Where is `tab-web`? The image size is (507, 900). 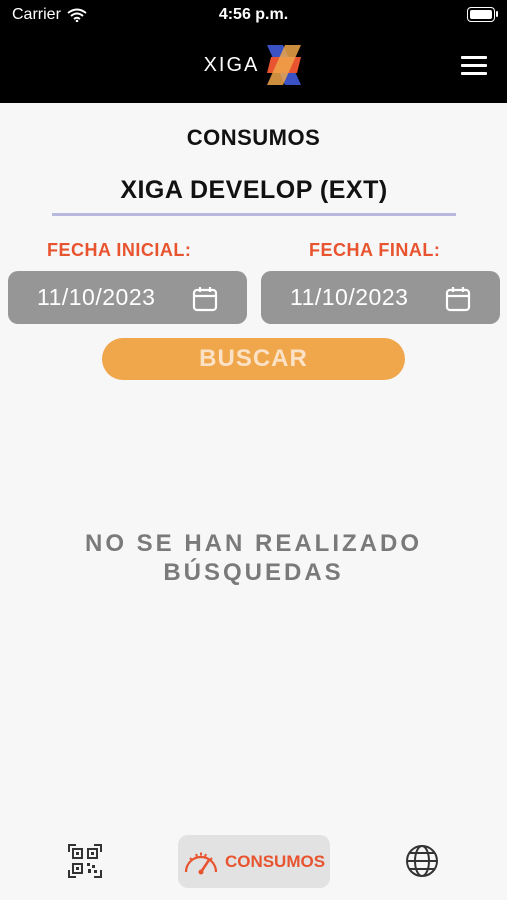
tab-web is located at coordinates (422, 863).